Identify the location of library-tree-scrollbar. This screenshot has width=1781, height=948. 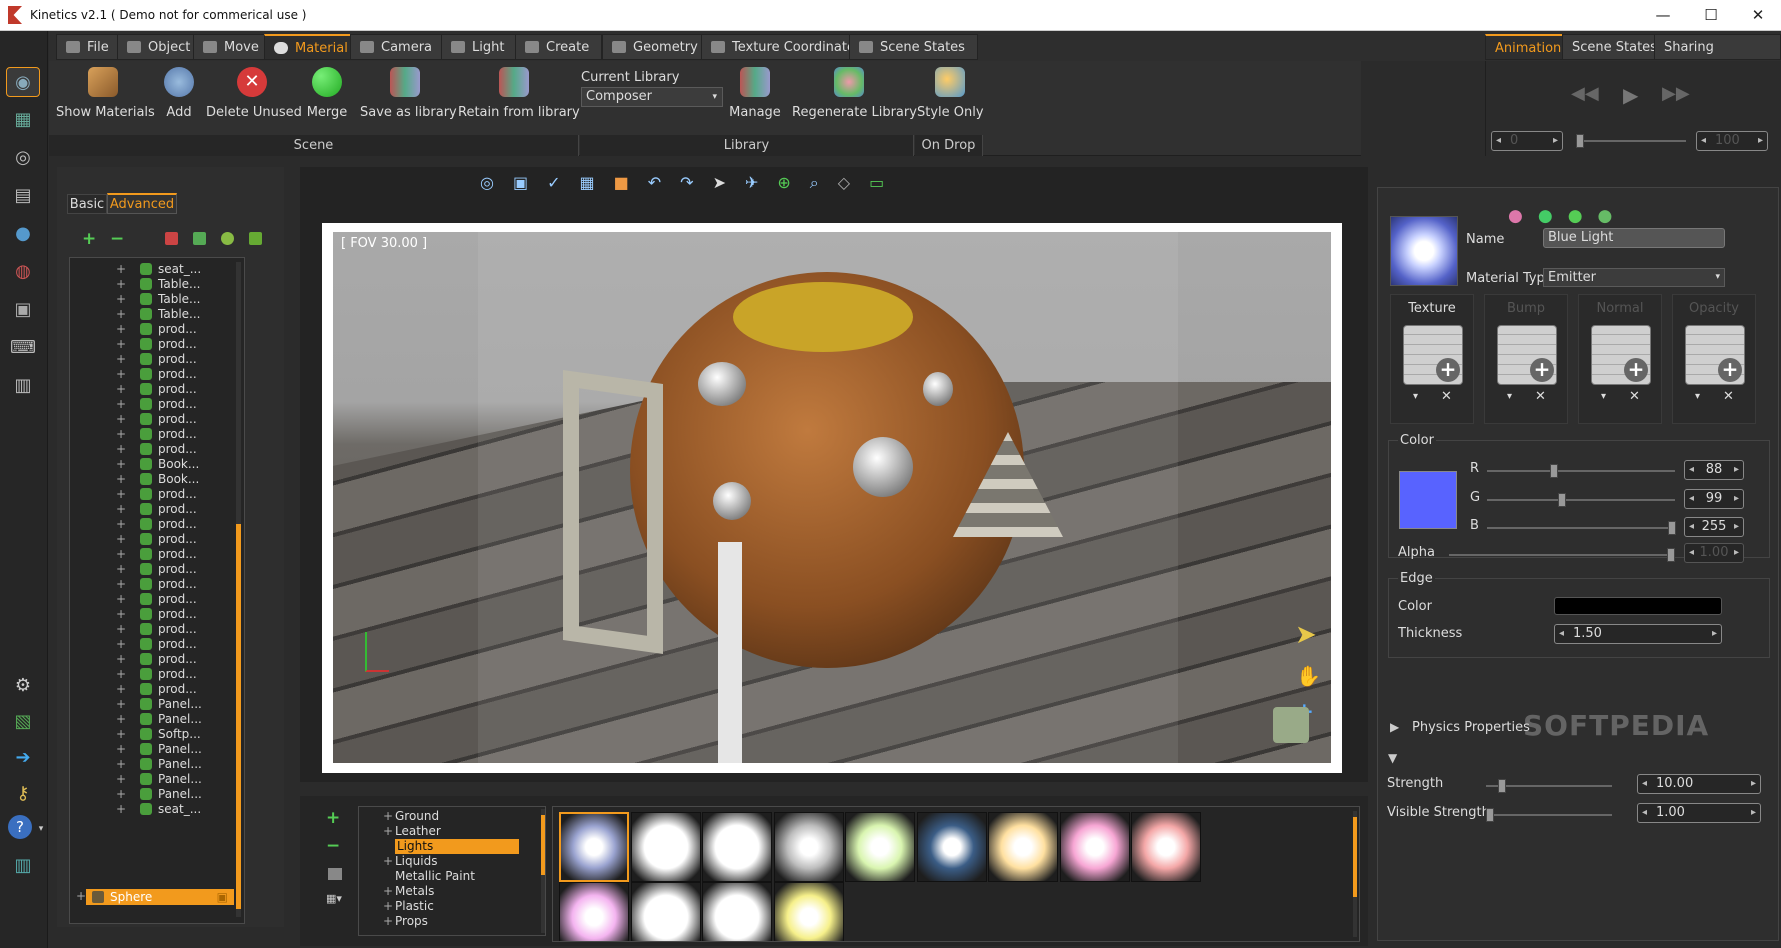
(543, 871).